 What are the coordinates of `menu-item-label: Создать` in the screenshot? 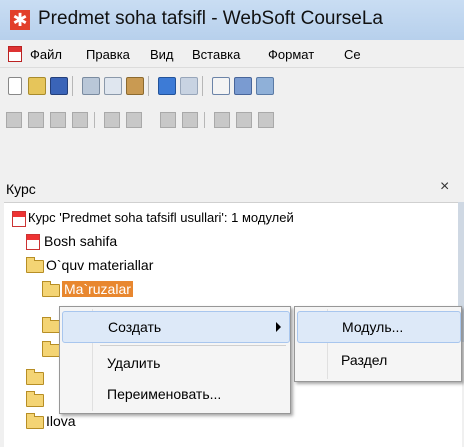 It's located at (135, 327).